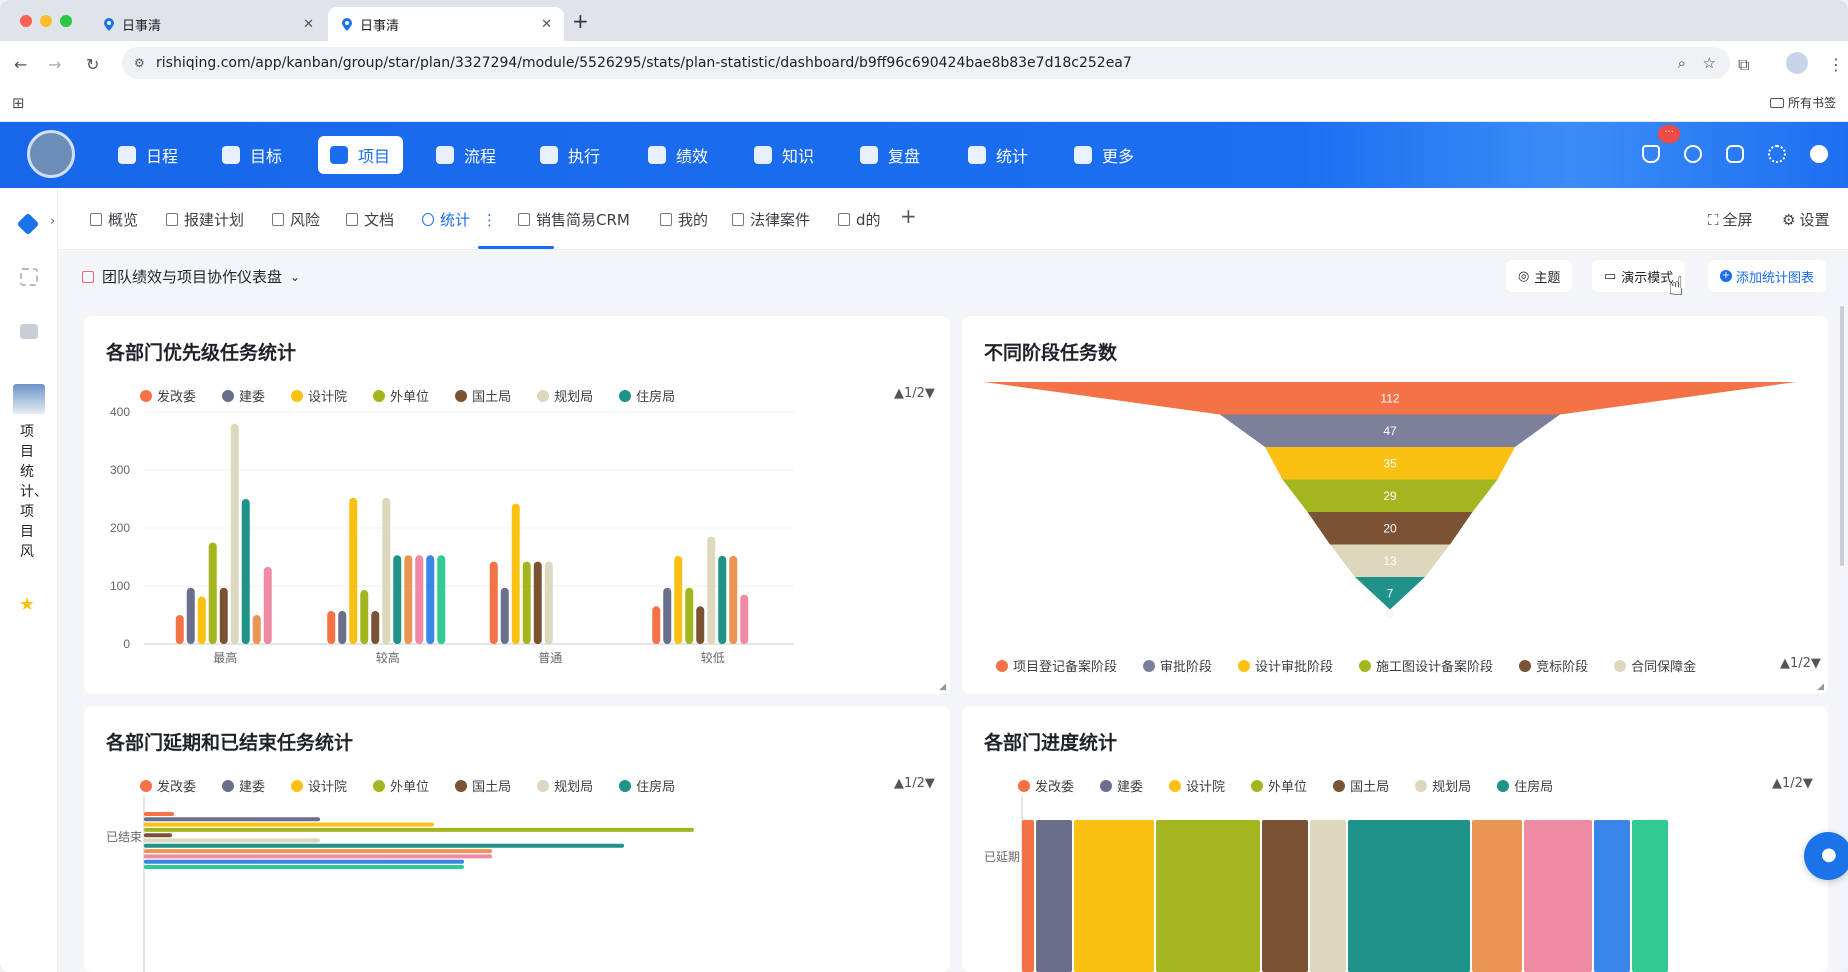  What do you see at coordinates (360, 155) in the screenshot?
I see `menu-project: 项目` at bounding box center [360, 155].